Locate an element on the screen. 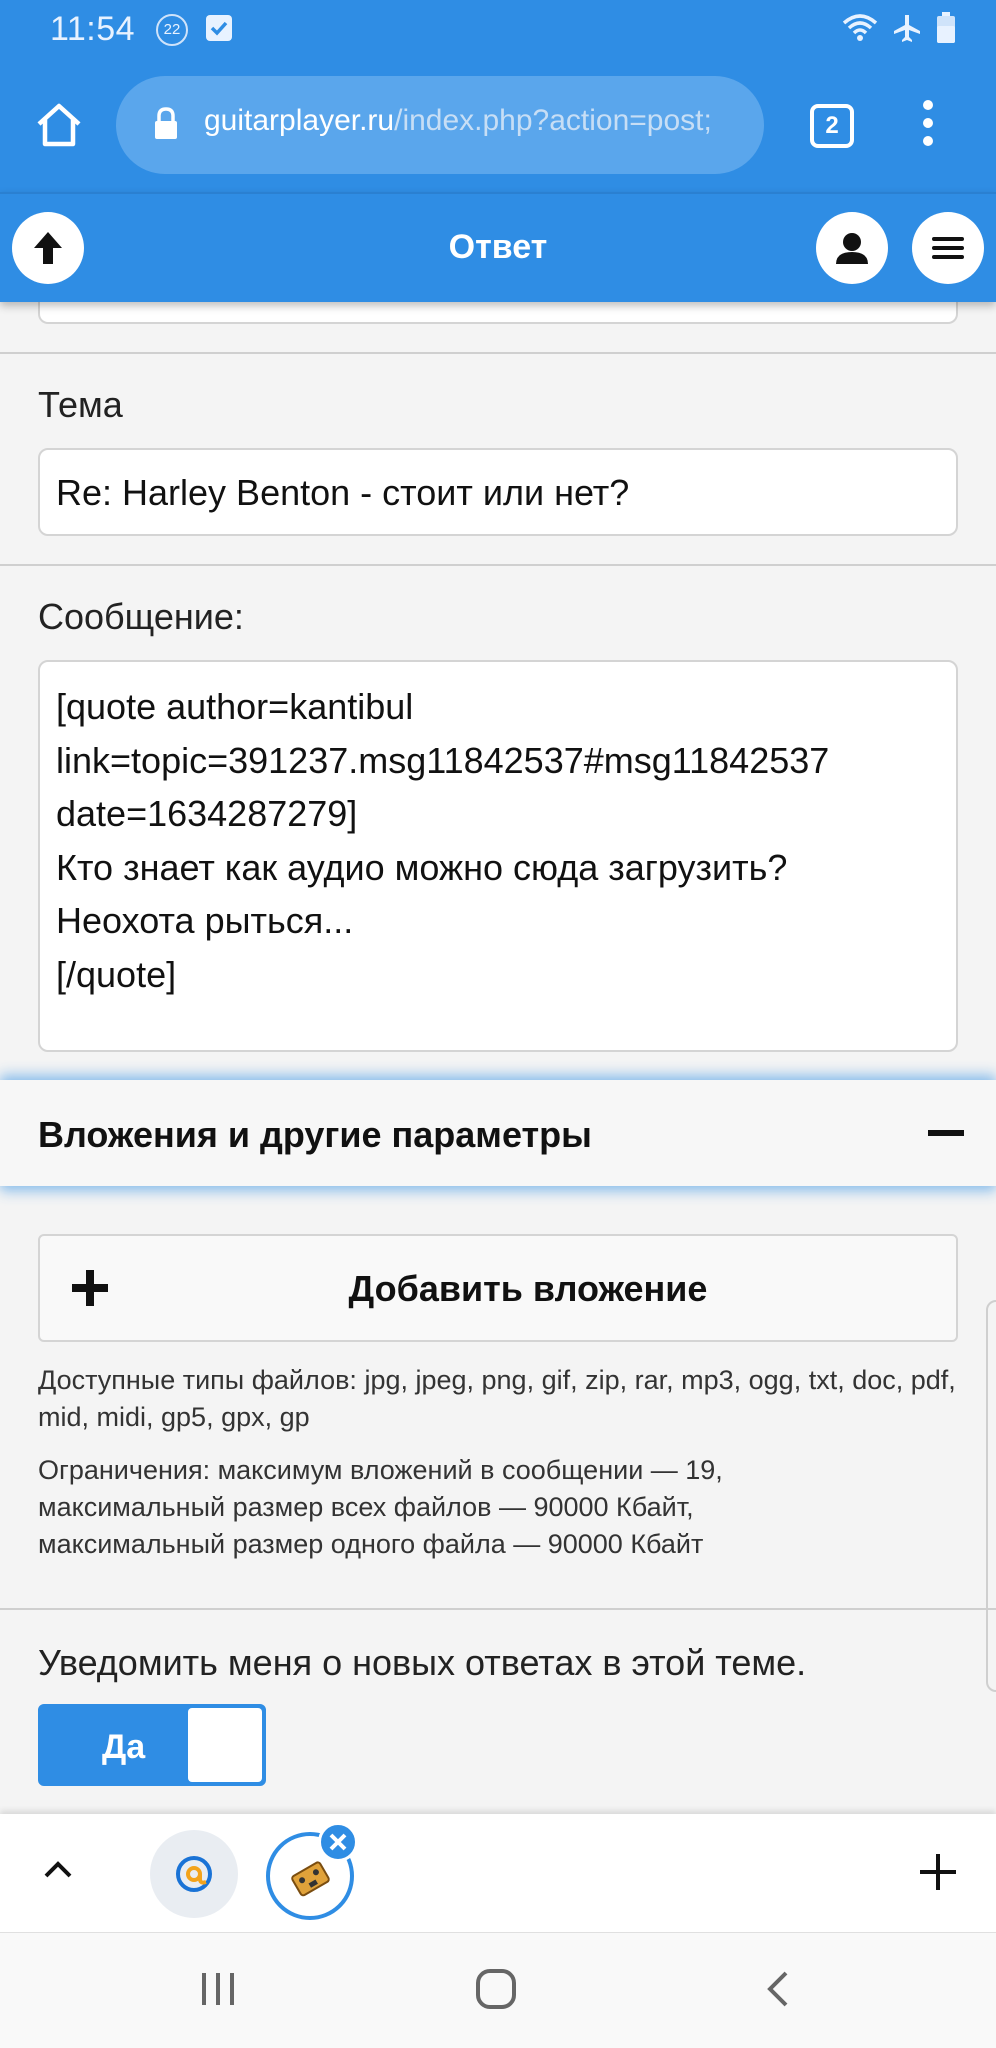 This screenshot has width=996, height=2048. home-nav-icon is located at coordinates (496, 1989).